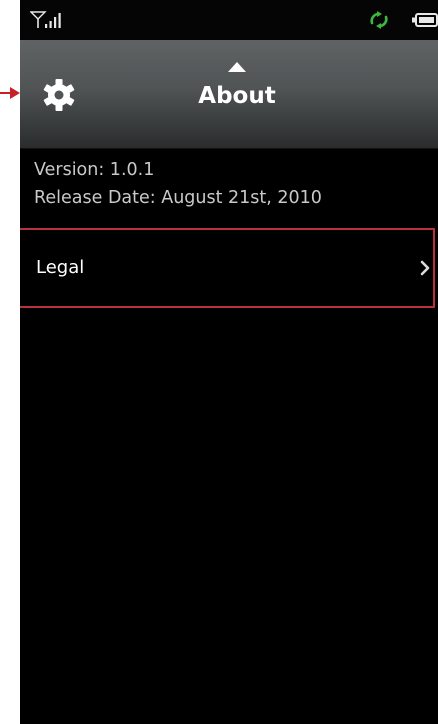 This screenshot has width=438, height=724. What do you see at coordinates (229, 20) in the screenshot?
I see `status-bar` at bounding box center [229, 20].